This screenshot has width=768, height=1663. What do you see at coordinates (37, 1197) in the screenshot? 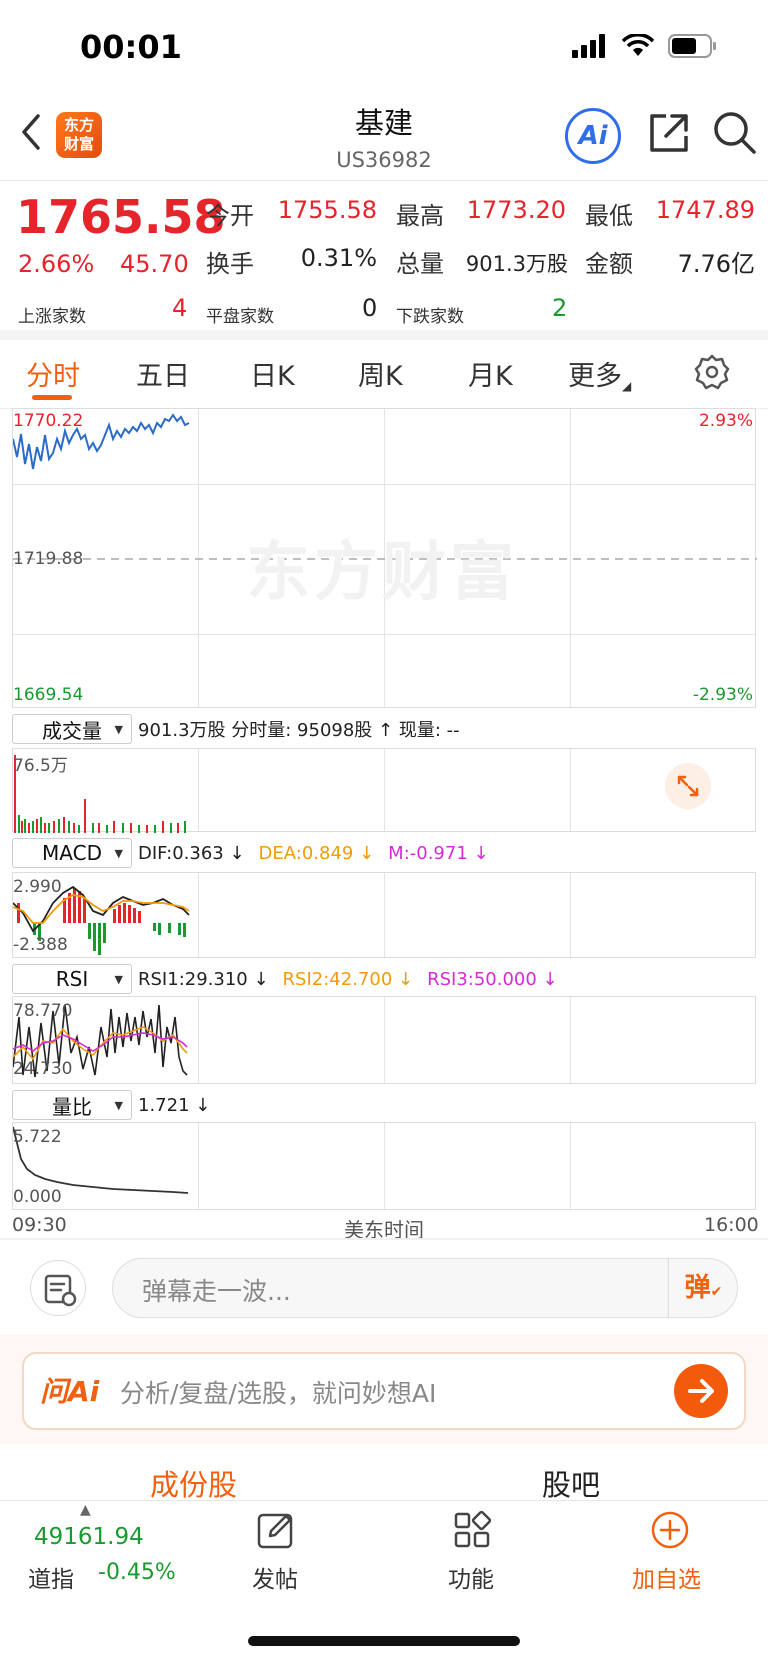
I see `ratio-axis-bottom: 0.000` at bounding box center [37, 1197].